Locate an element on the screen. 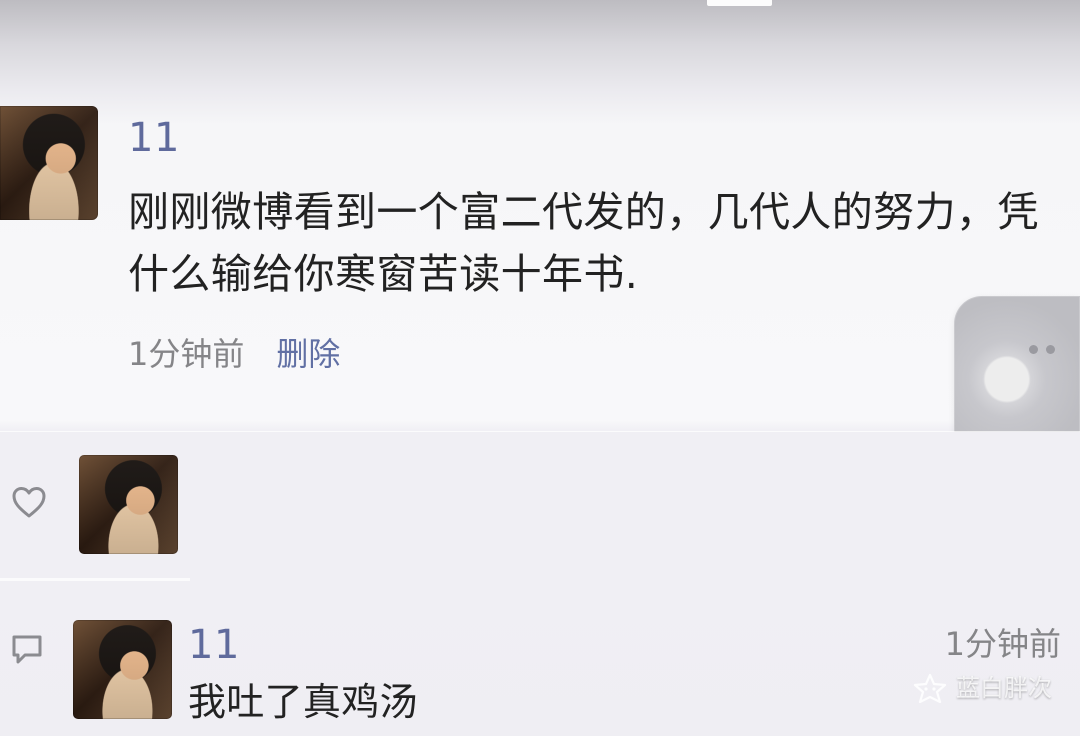  watermark-text: 蓝白胖次 is located at coordinates (1004, 688).